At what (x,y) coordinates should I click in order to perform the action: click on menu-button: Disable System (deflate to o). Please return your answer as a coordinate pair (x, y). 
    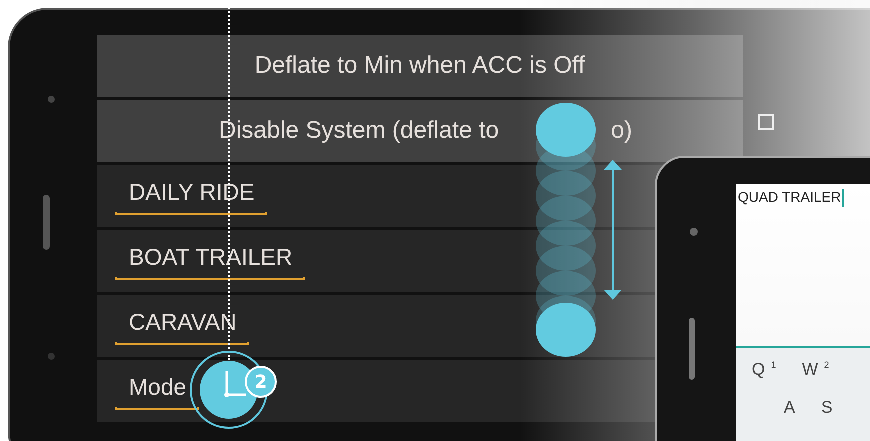
    Looking at the image, I should click on (420, 131).